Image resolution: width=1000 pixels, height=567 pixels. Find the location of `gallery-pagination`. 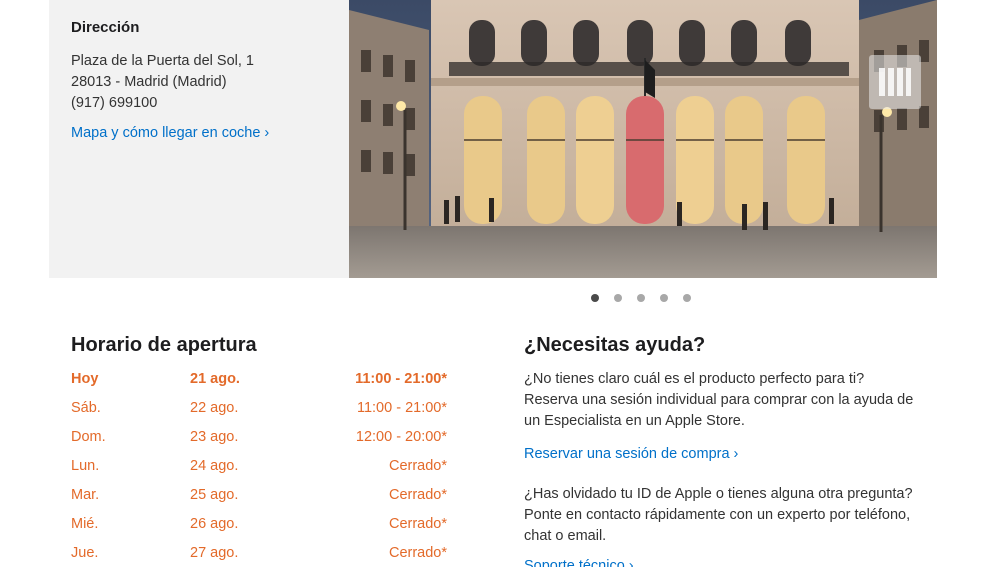

gallery-pagination is located at coordinates (641, 298).